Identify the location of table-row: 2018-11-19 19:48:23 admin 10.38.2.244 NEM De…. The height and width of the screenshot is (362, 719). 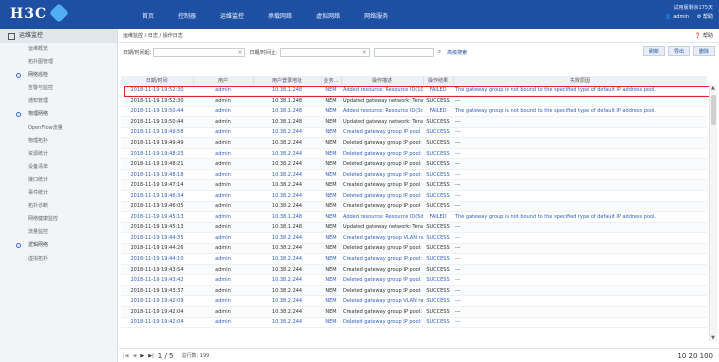
(414, 154).